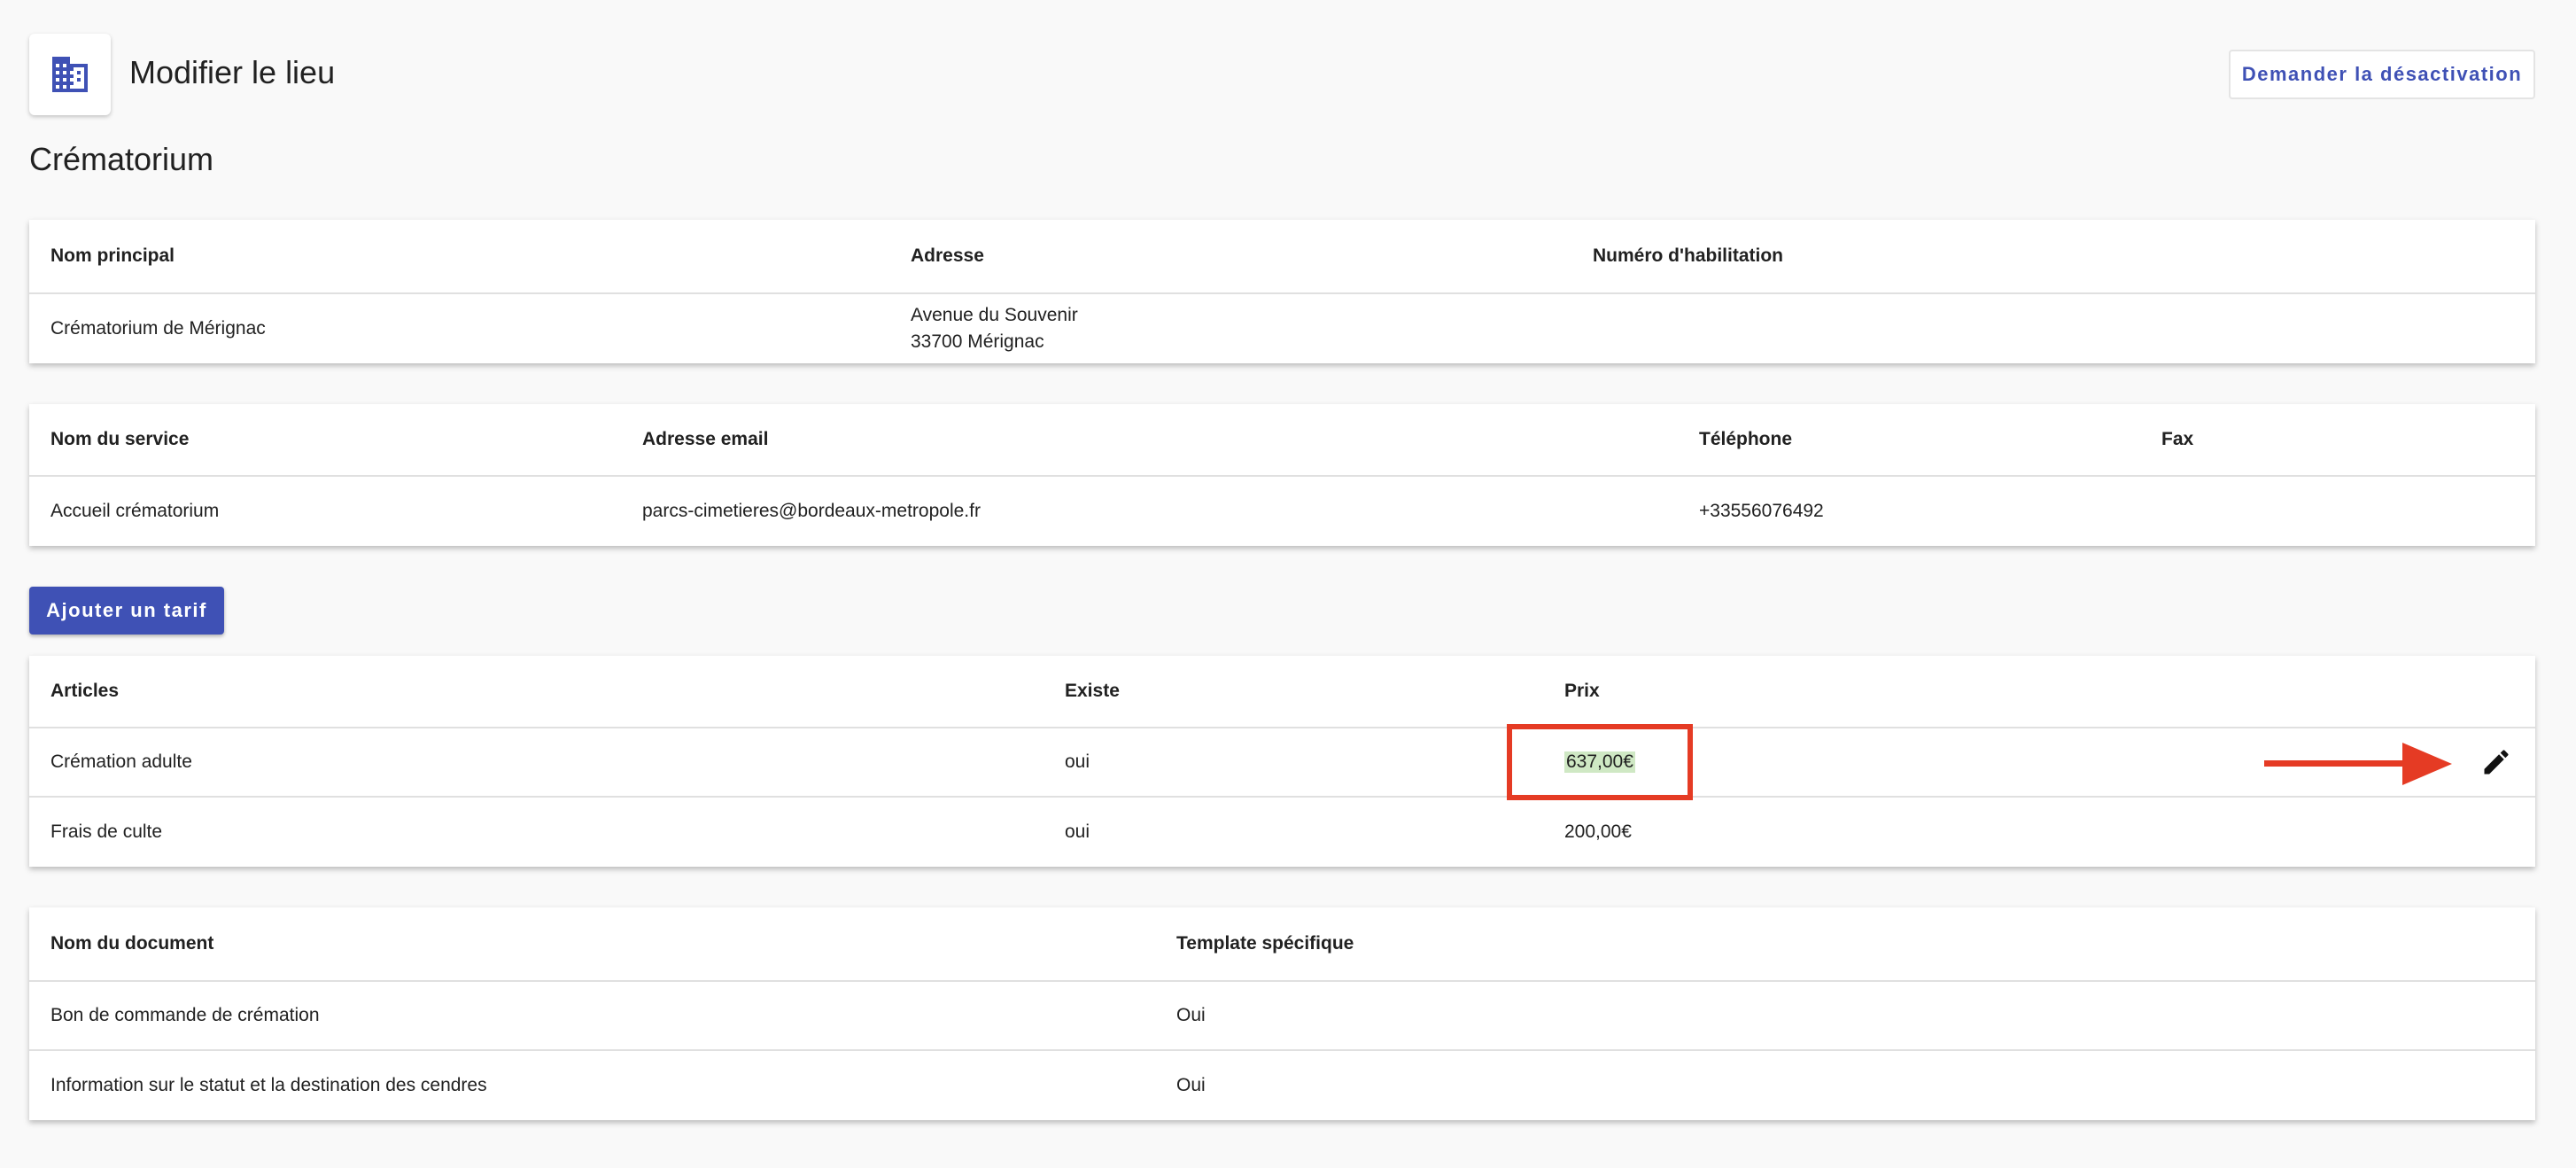  What do you see at coordinates (947, 255) in the screenshot?
I see `column-header-address: Adresse` at bounding box center [947, 255].